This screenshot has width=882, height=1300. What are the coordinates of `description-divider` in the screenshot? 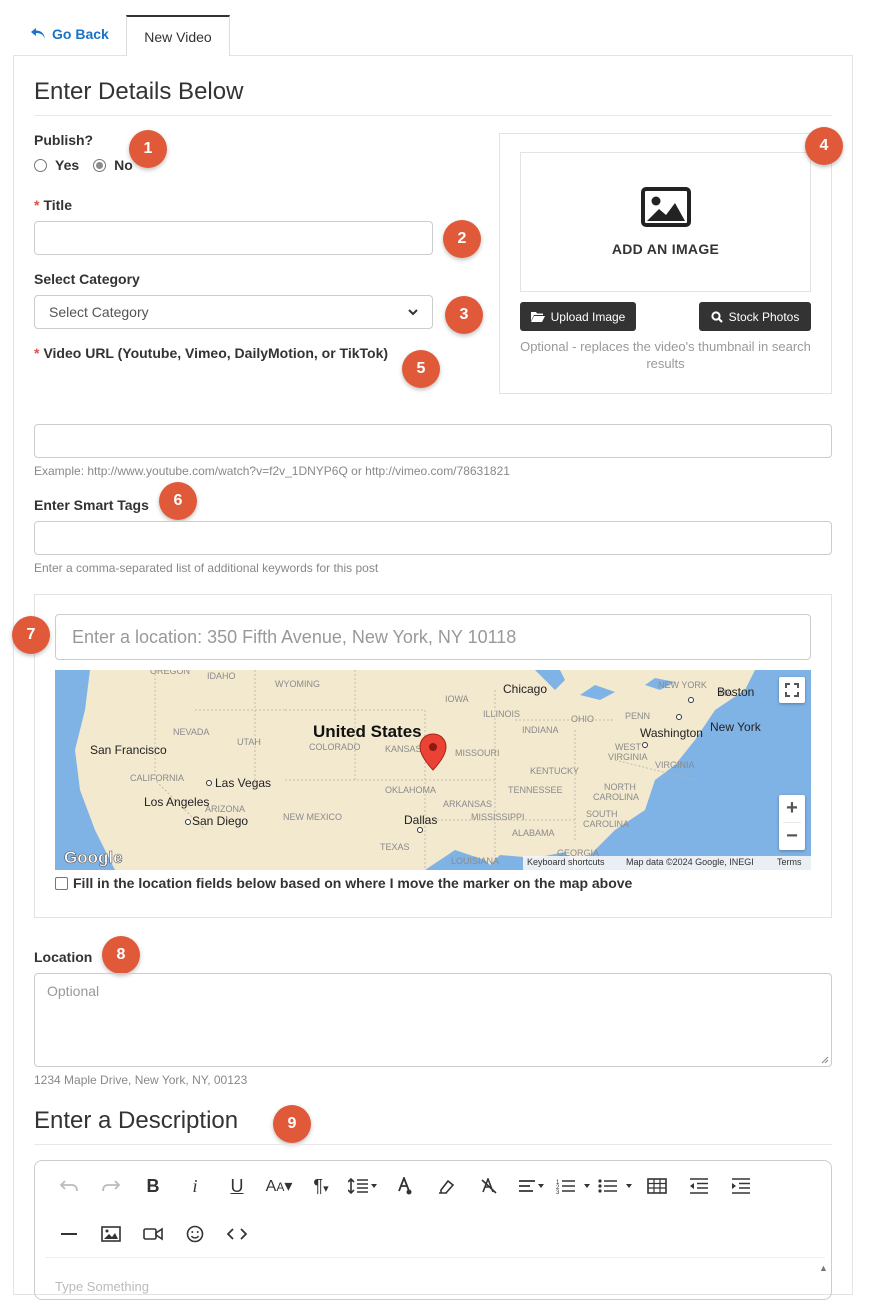 It's located at (433, 1144).